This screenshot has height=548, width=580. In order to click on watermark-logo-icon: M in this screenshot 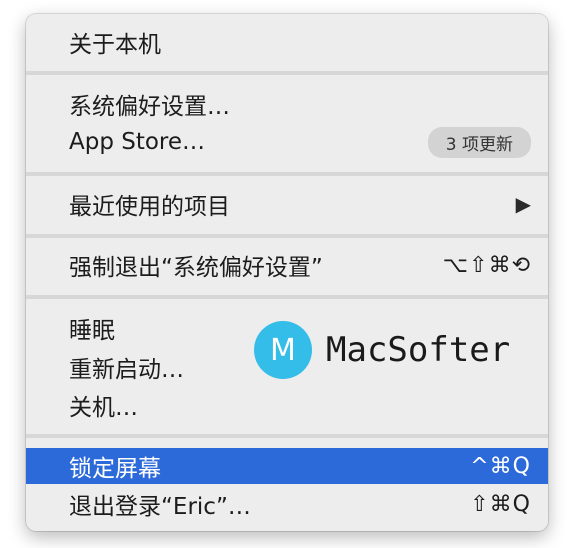, I will do `click(283, 350)`.